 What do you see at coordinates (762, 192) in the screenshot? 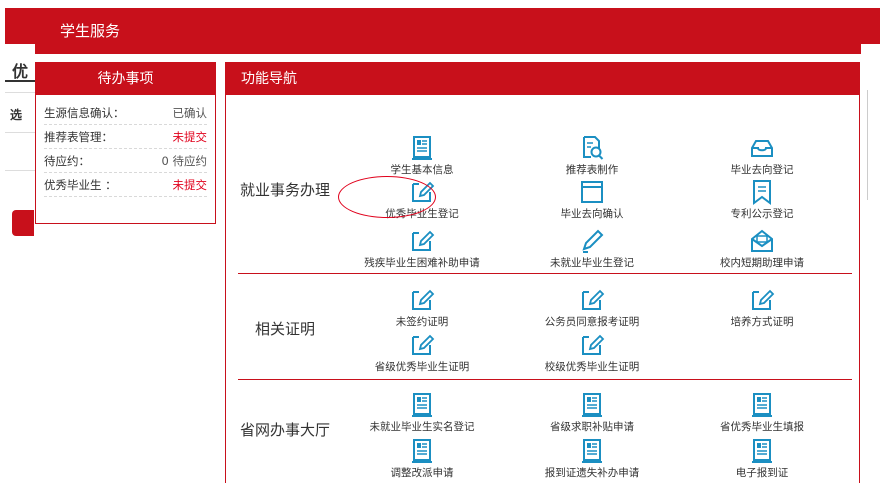
I see `bookmark-icon` at bounding box center [762, 192].